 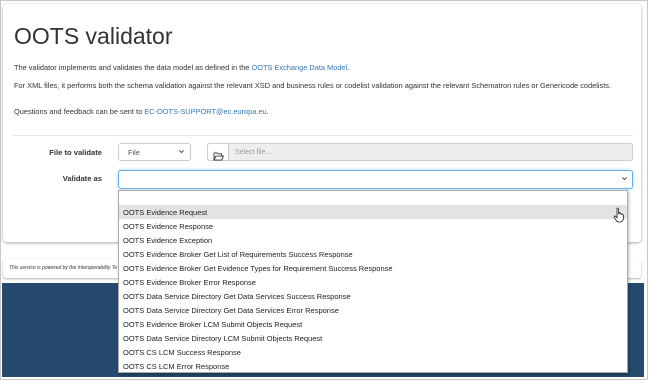 What do you see at coordinates (299, 67) in the screenshot?
I see `exchange-data-model-link: OOTS Exchange Data Model` at bounding box center [299, 67].